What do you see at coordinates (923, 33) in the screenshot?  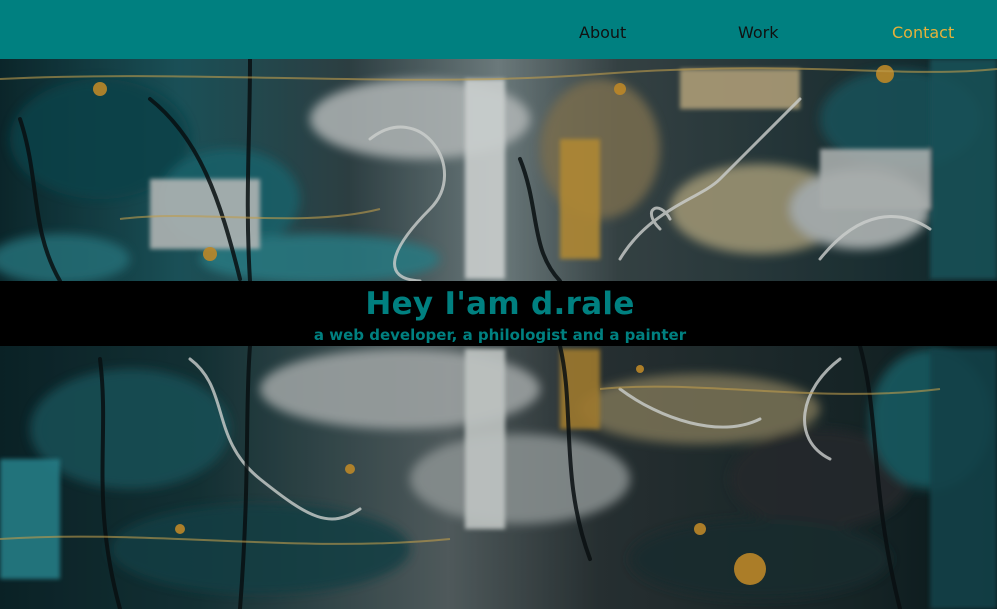 I see `nav-link-contact: Contact` at bounding box center [923, 33].